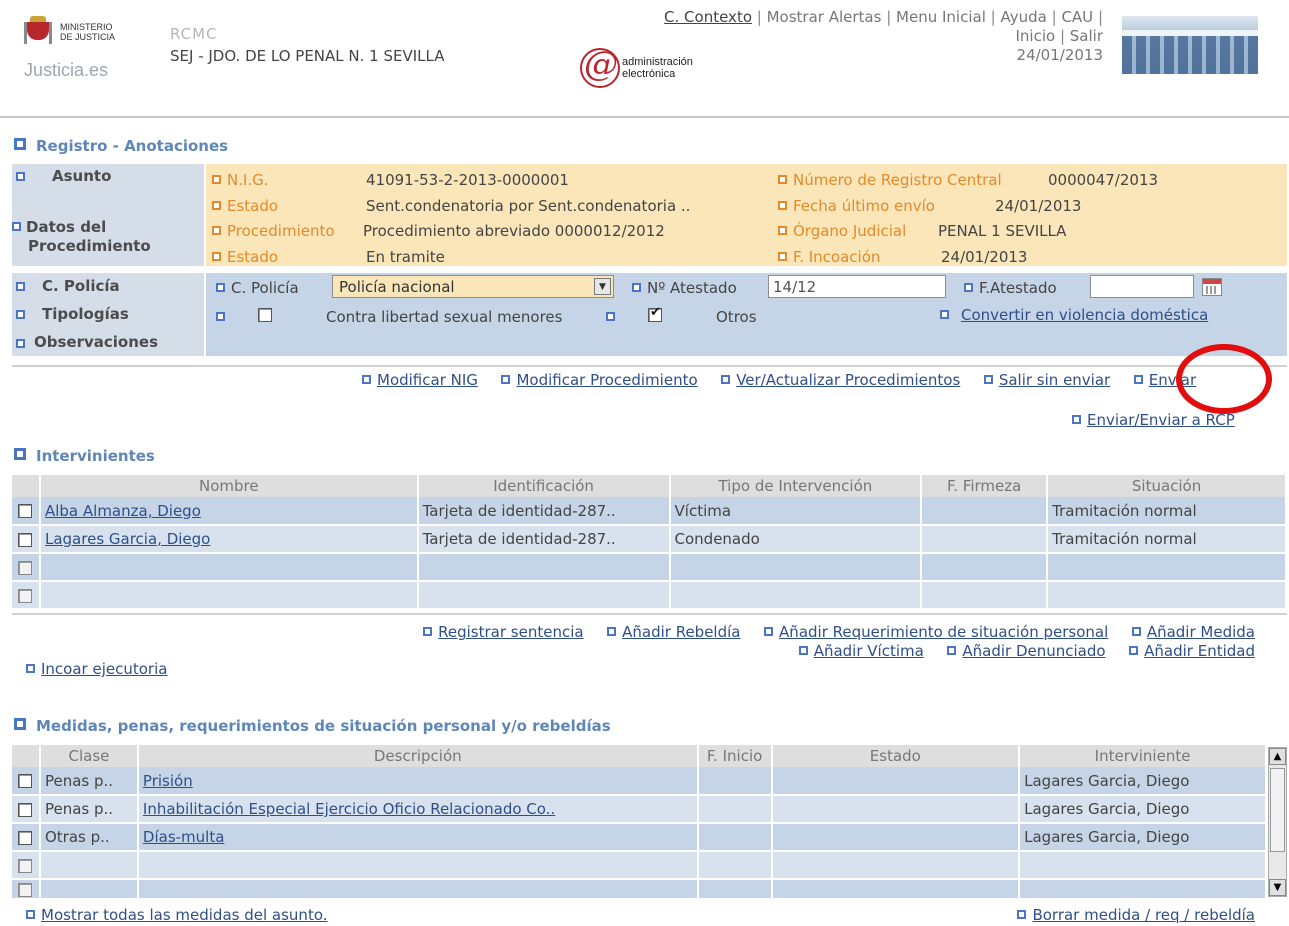 The height and width of the screenshot is (926, 1289). What do you see at coordinates (1035, 36) in the screenshot?
I see `inicio-link: Inicio` at bounding box center [1035, 36].